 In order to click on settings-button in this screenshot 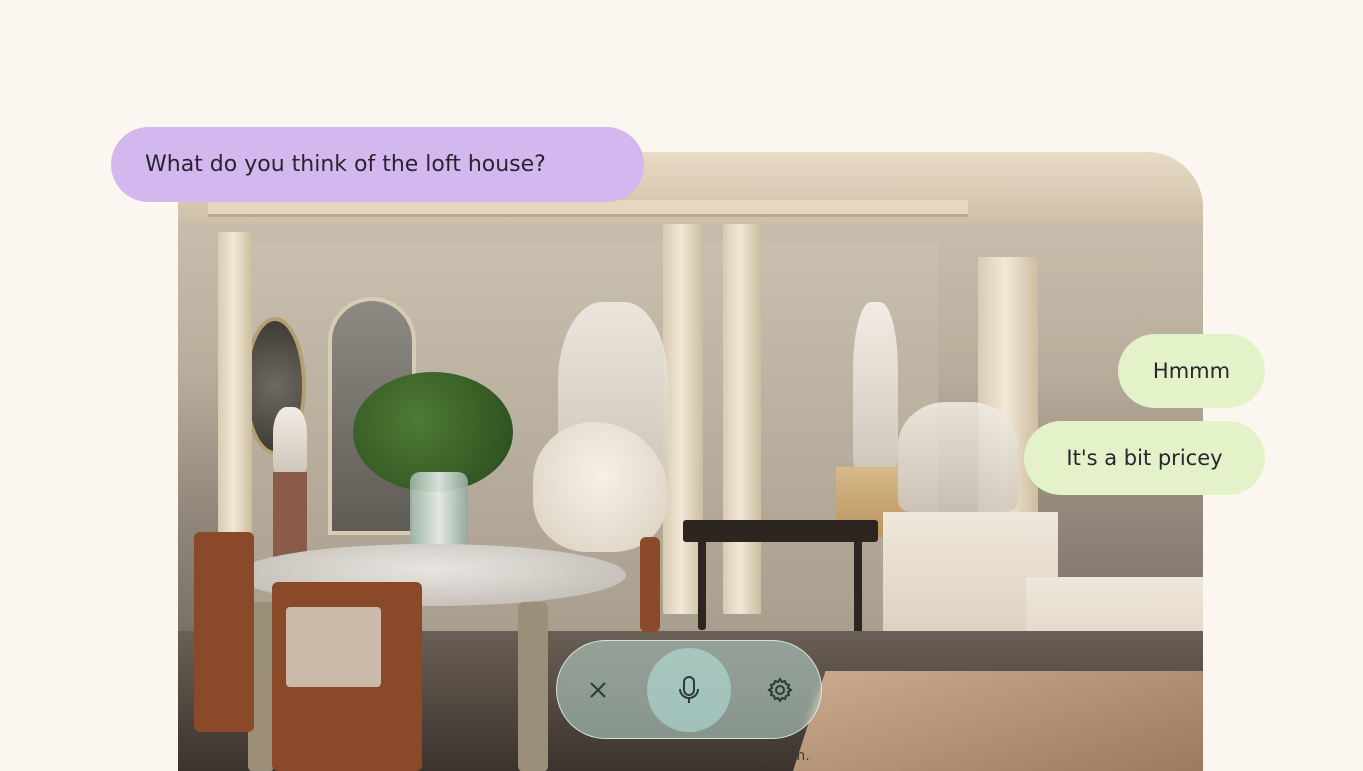, I will do `click(780, 690)`.